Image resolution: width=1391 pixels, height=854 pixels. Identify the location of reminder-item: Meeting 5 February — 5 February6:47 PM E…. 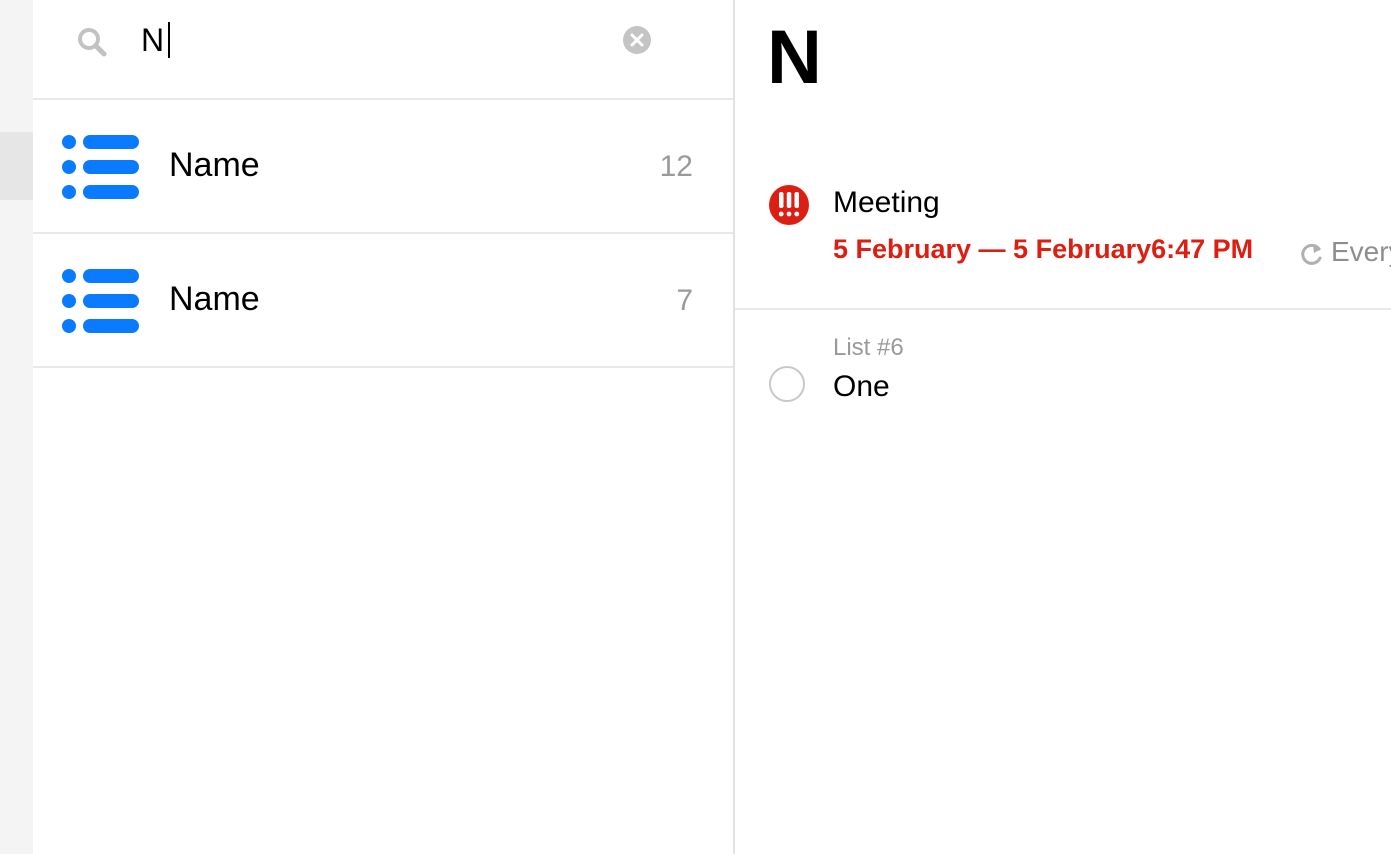
(1063, 235).